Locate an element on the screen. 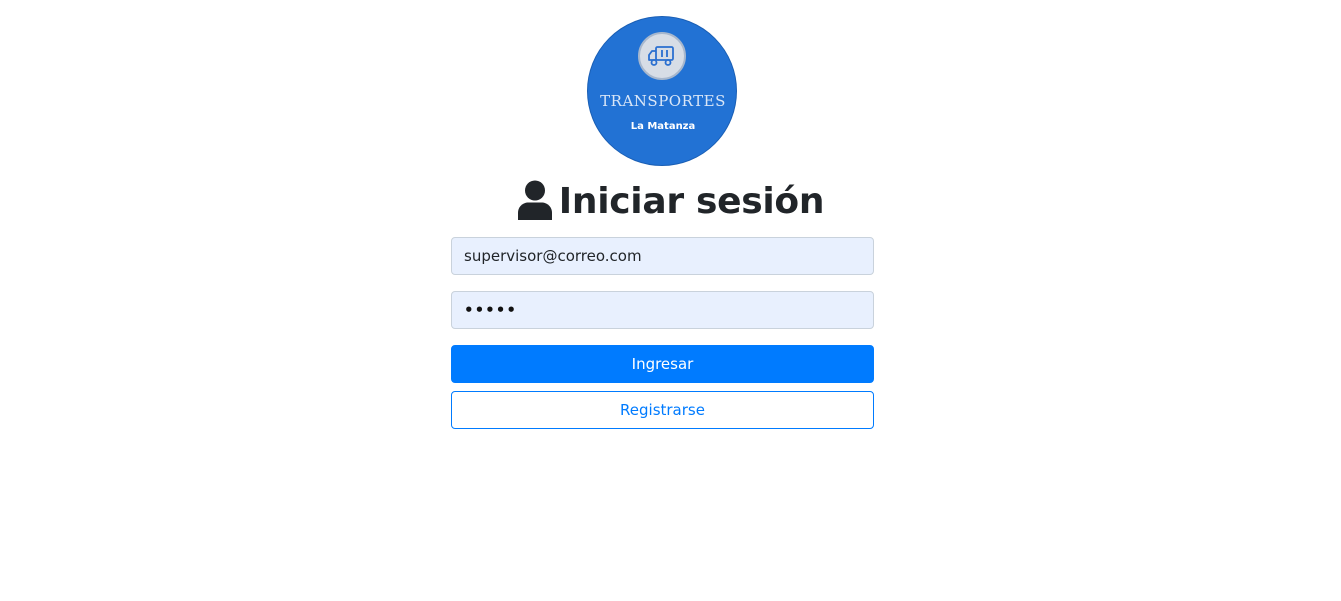 The image size is (1341, 601). password-field: ••••• is located at coordinates (662, 310).